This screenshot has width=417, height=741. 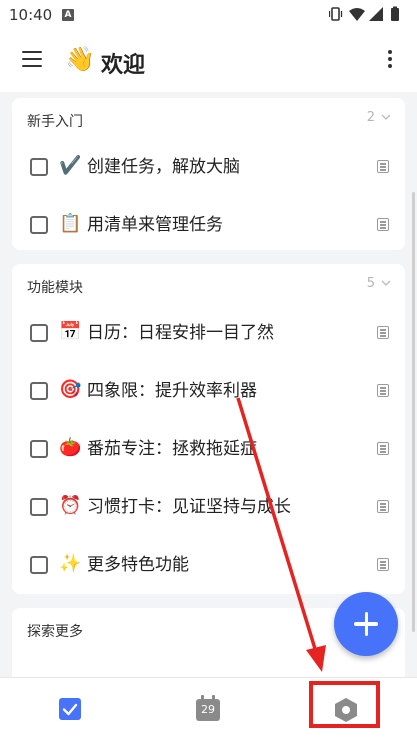 What do you see at coordinates (68, 15) in the screenshot?
I see `notification-icon: A` at bounding box center [68, 15].